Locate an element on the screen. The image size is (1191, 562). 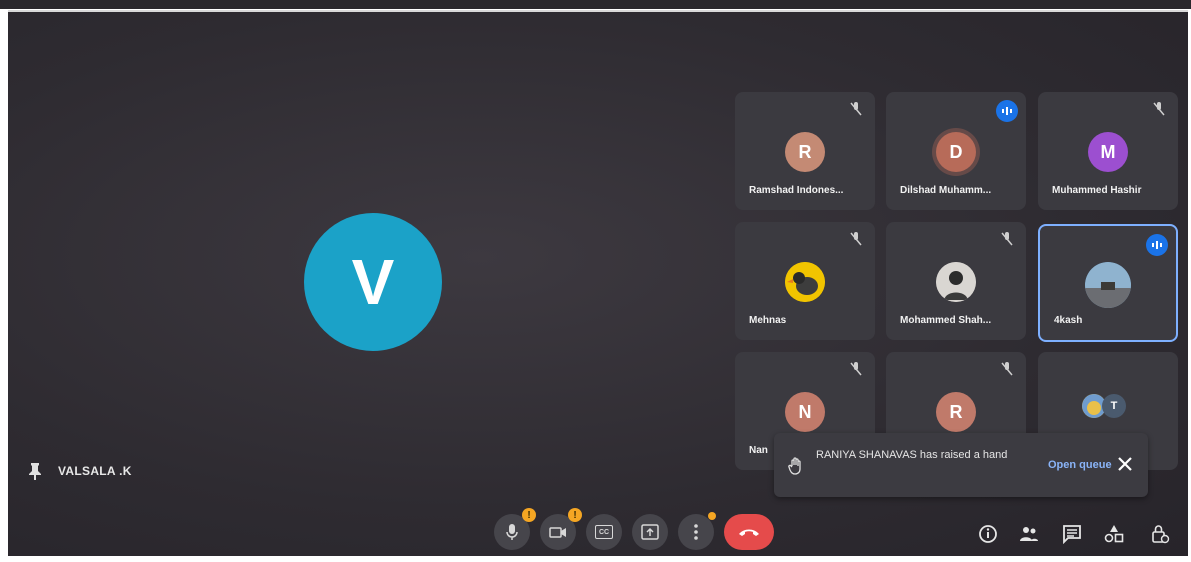
more-icon is located at coordinates (696, 532).